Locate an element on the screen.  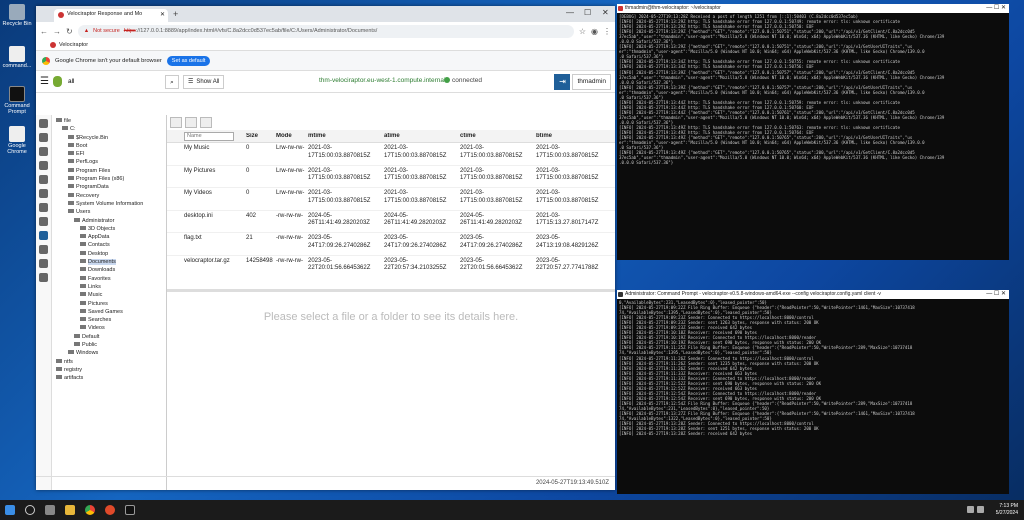
column-header-size: Size is located at coordinates (258, 136).